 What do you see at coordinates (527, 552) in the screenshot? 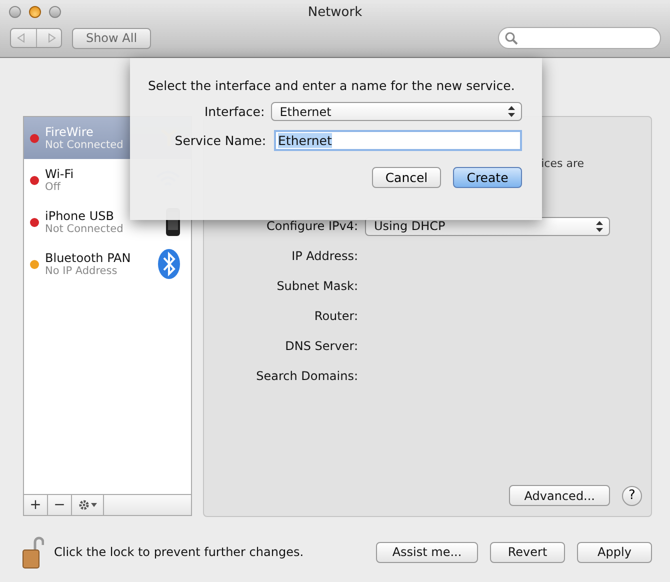
I see `footer-button: Revert` at bounding box center [527, 552].